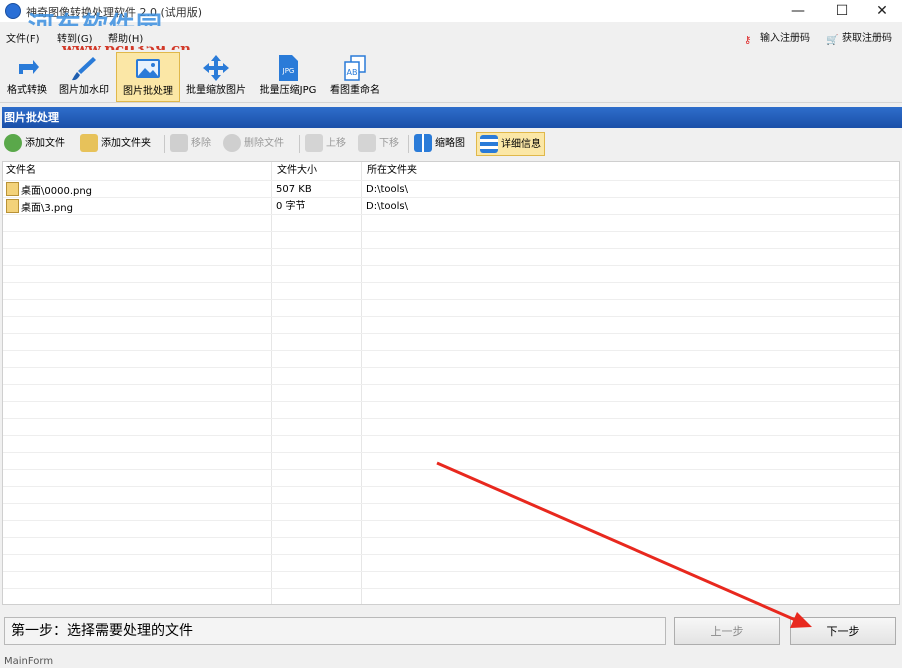  What do you see at coordinates (23, 37) in the screenshot?
I see `menu-file: 文件(F)` at bounding box center [23, 37].